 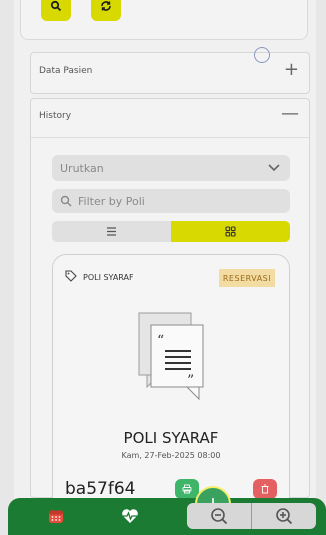 I want to click on collapse-icon: —, so click(x=290, y=114).